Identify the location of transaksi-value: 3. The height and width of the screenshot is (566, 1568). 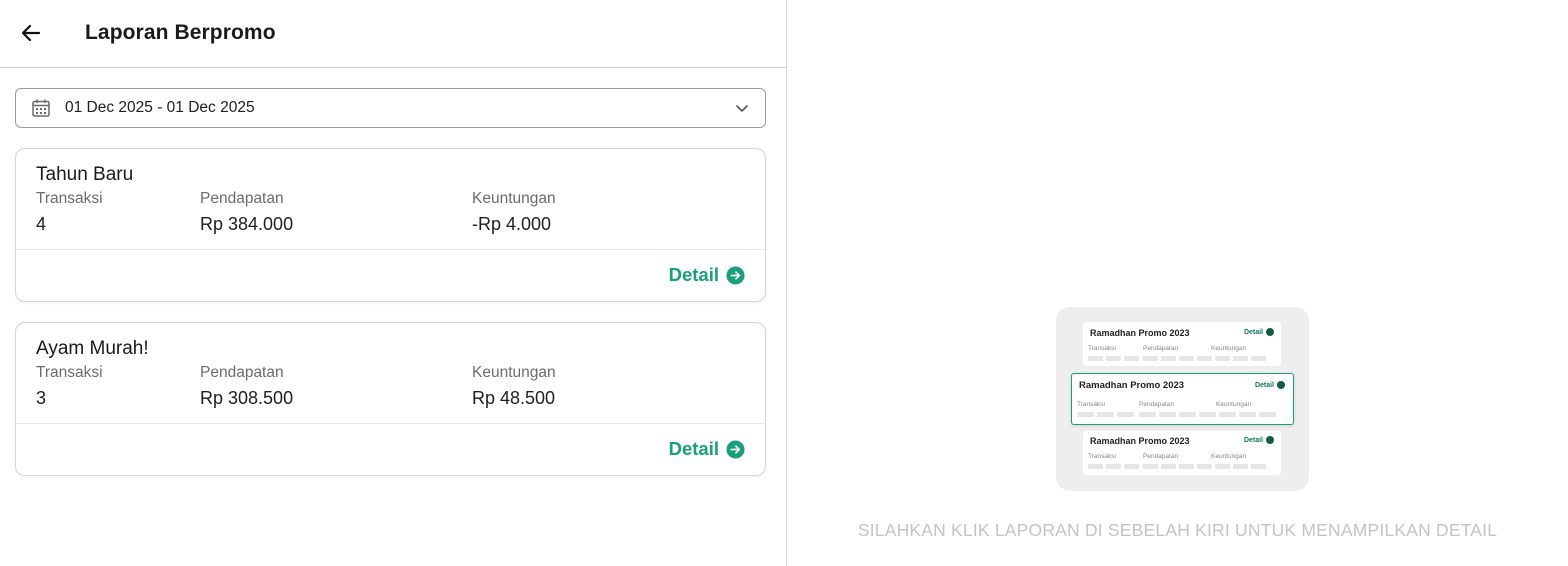
(41, 398).